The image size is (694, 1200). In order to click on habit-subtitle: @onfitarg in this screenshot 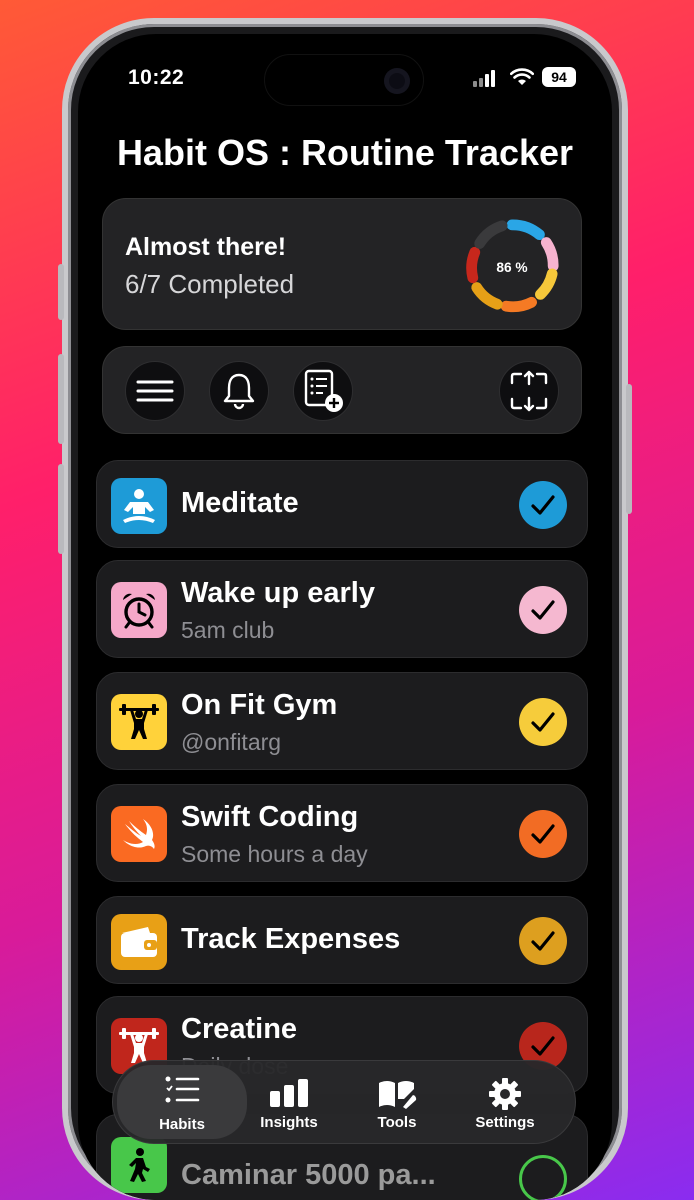, I will do `click(231, 742)`.